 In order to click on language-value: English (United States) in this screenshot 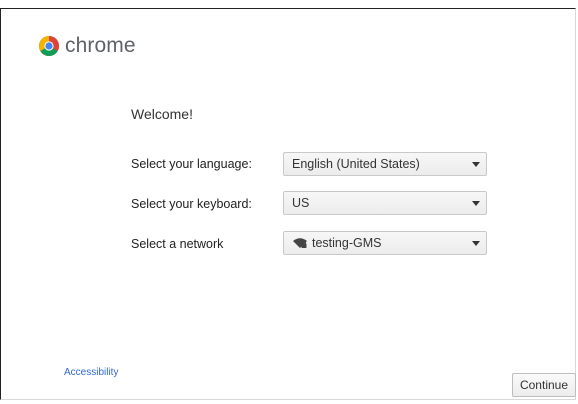, I will do `click(356, 164)`.